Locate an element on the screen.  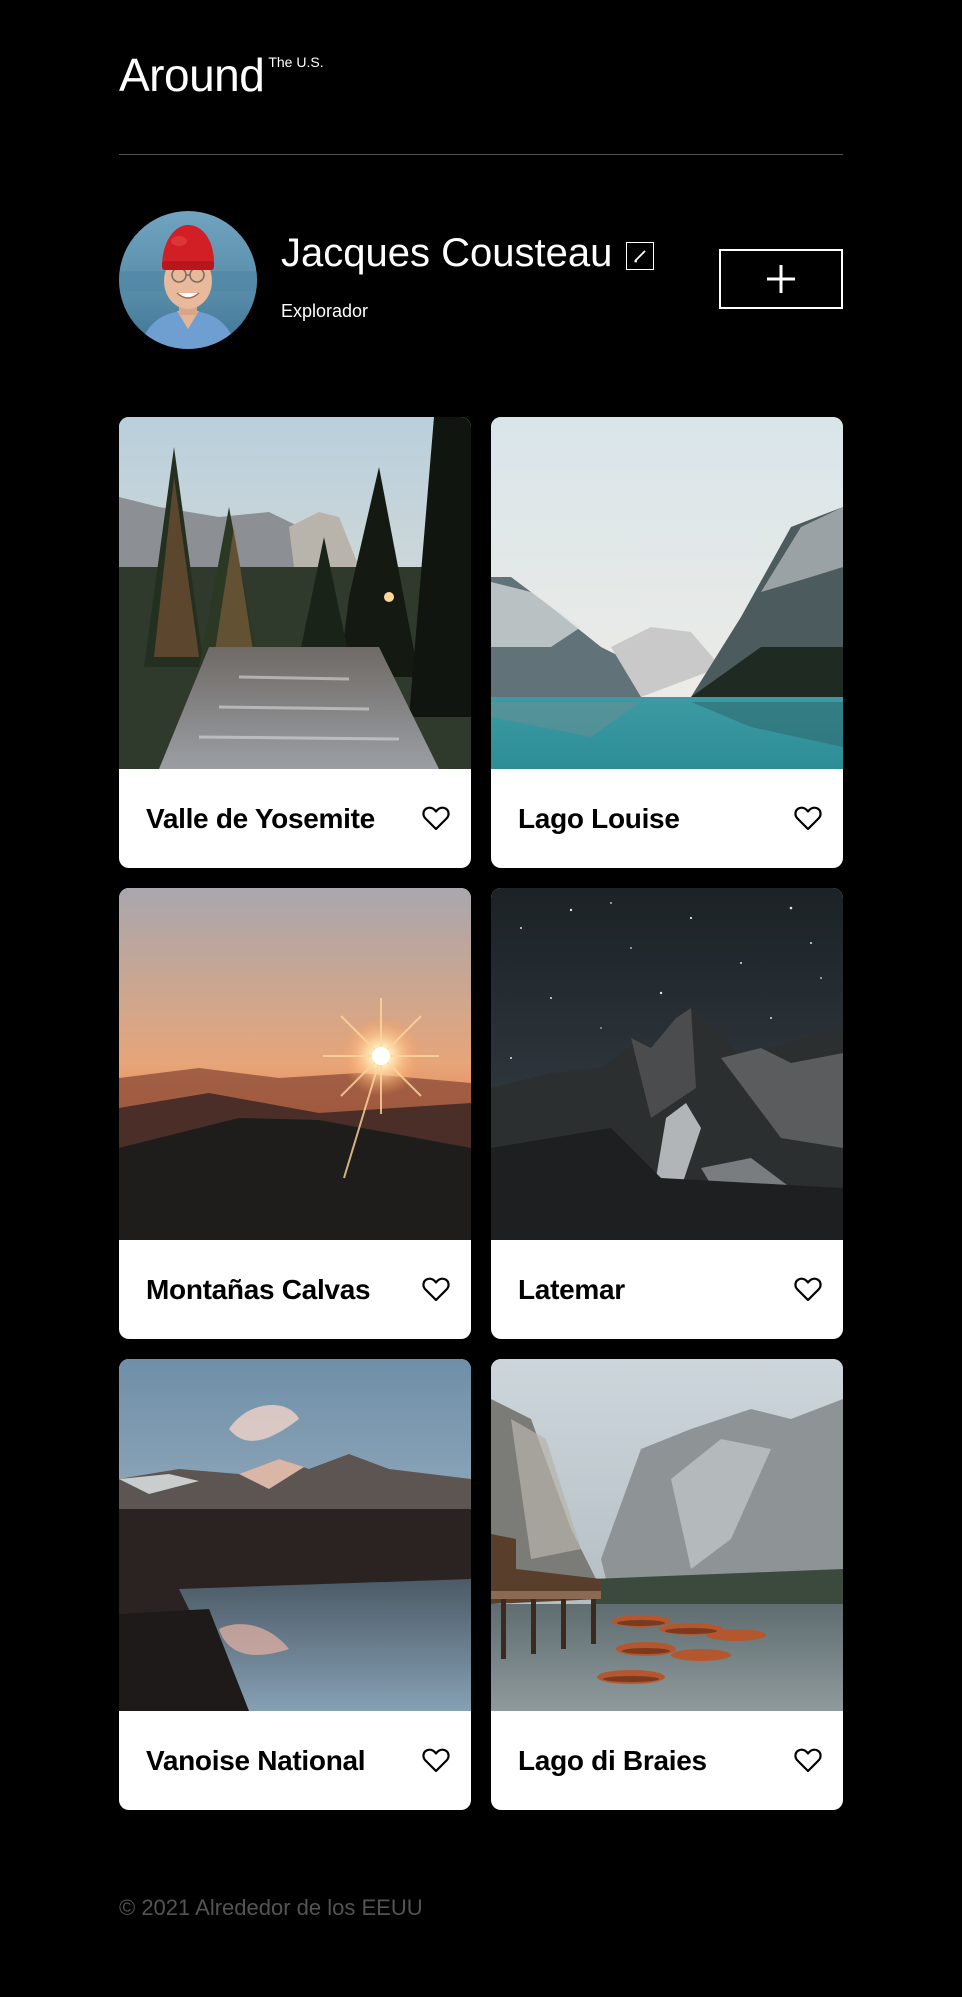
edit-profile-button is located at coordinates (640, 256).